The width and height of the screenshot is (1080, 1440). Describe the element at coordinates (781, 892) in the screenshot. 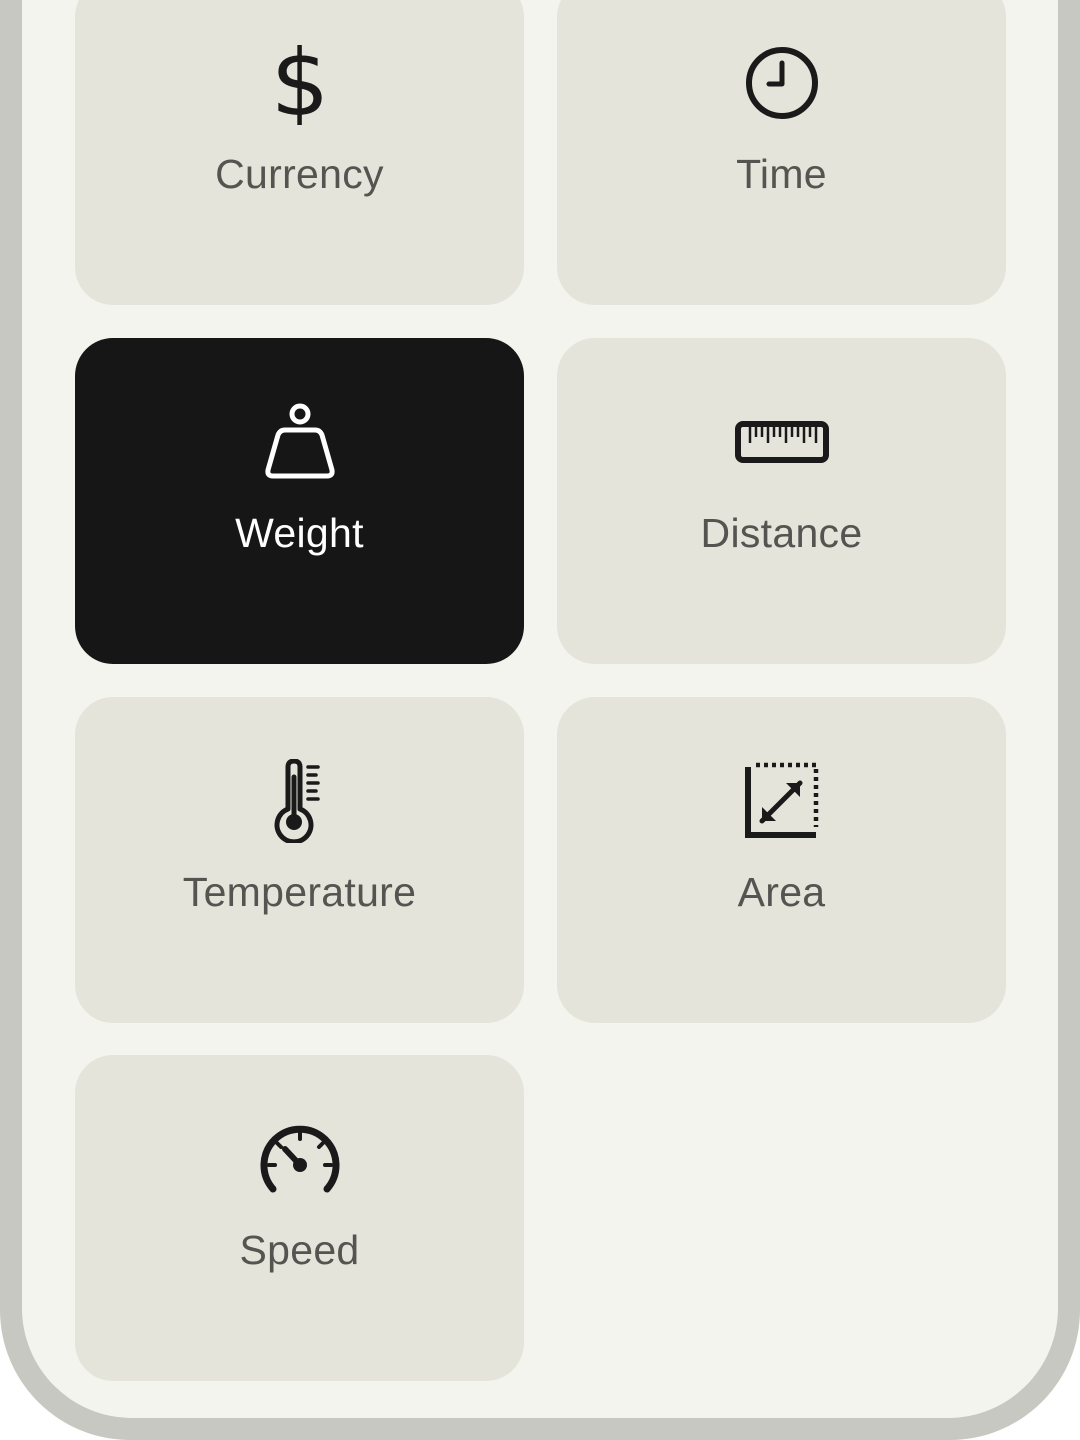

I see `category-label: Area` at that location.